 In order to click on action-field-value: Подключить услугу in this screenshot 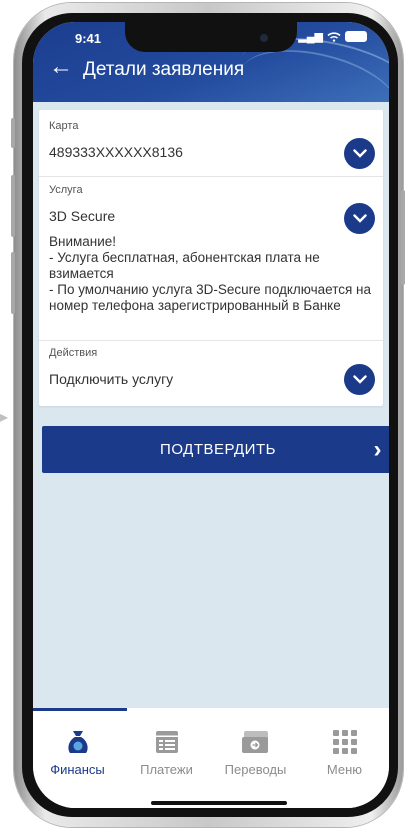, I will do `click(111, 379)`.